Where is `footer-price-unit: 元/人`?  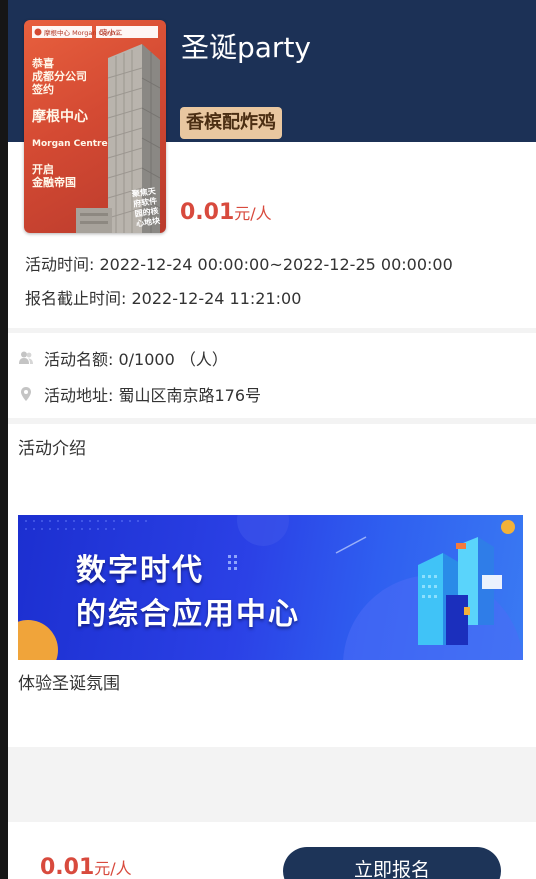 footer-price-unit: 元/人 is located at coordinates (113, 868).